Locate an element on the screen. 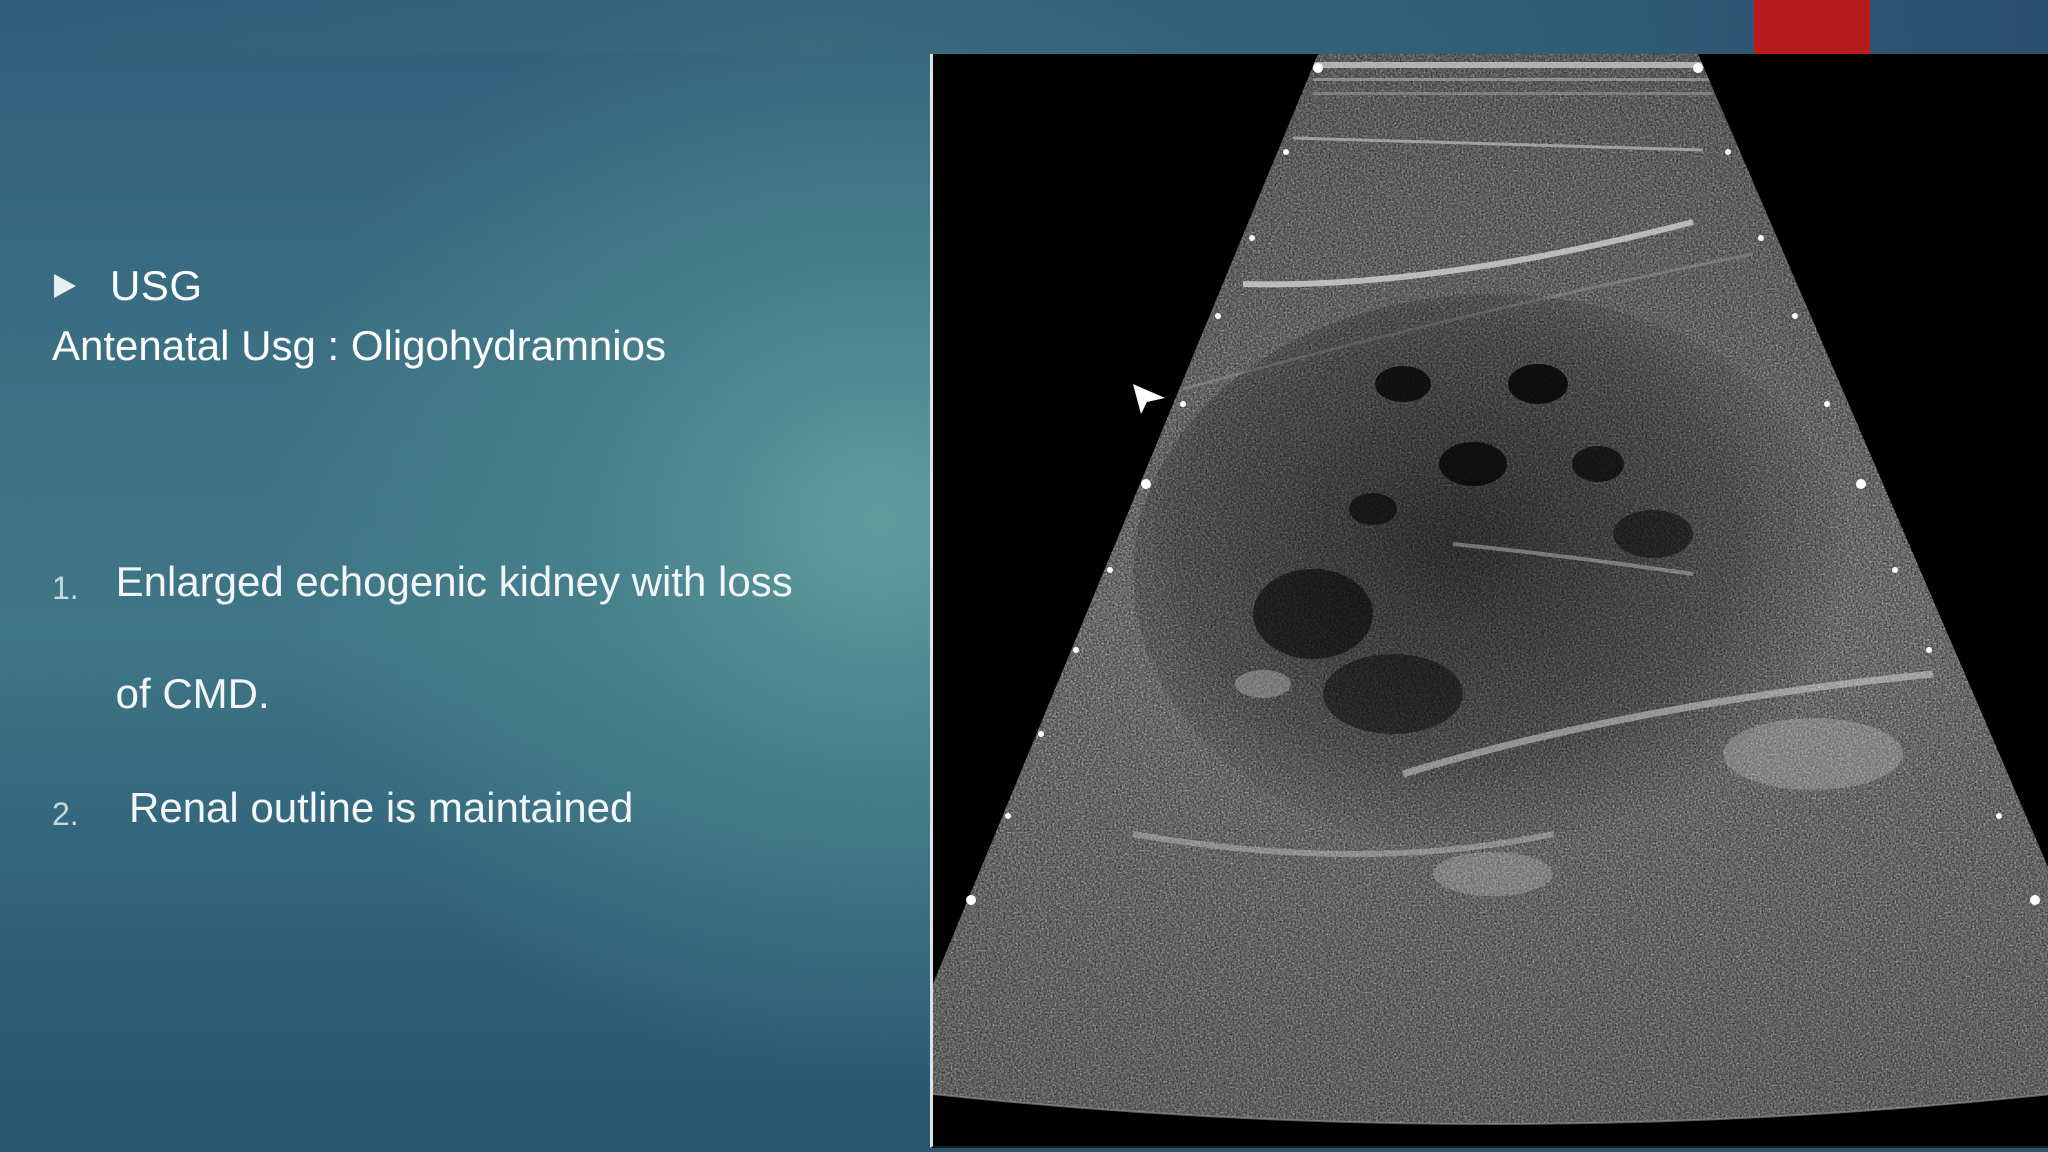 The image size is (2048, 1152). list-item-number: 2. is located at coordinates (65, 814).